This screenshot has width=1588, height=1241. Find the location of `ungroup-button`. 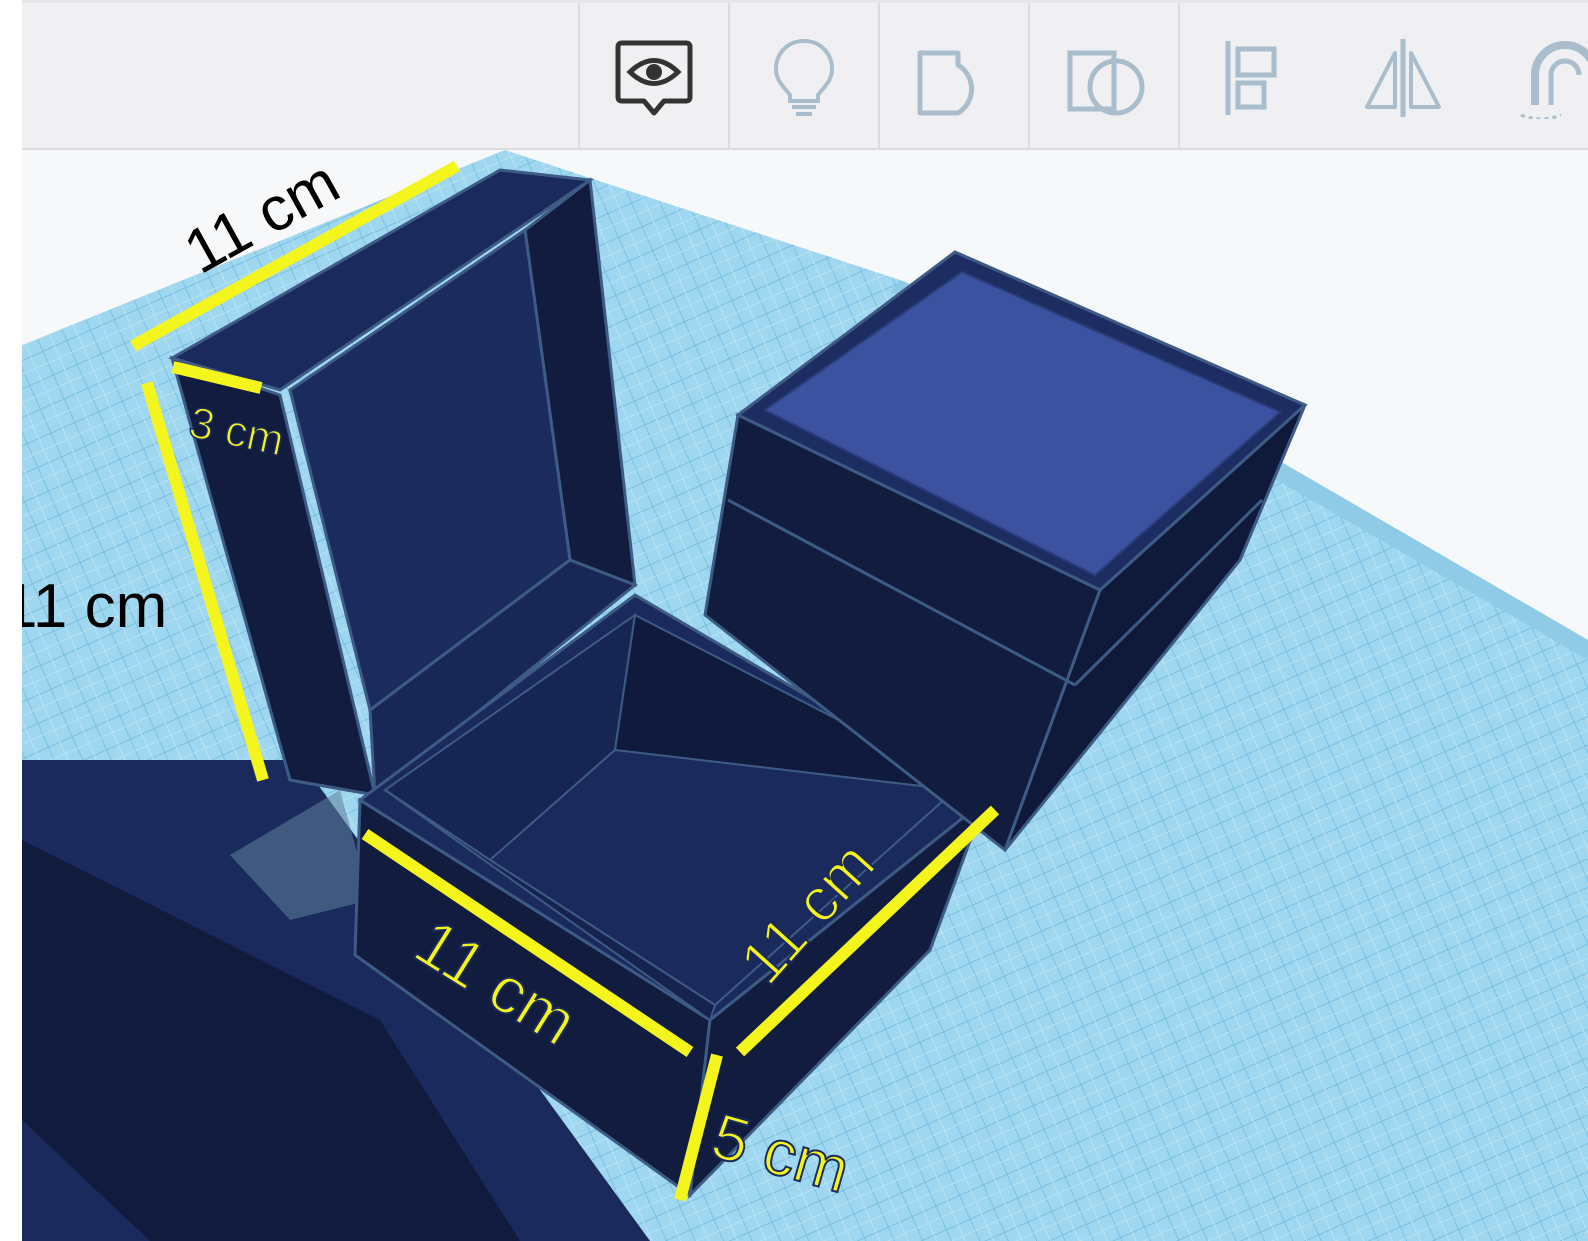

ungroup-button is located at coordinates (1103, 76).